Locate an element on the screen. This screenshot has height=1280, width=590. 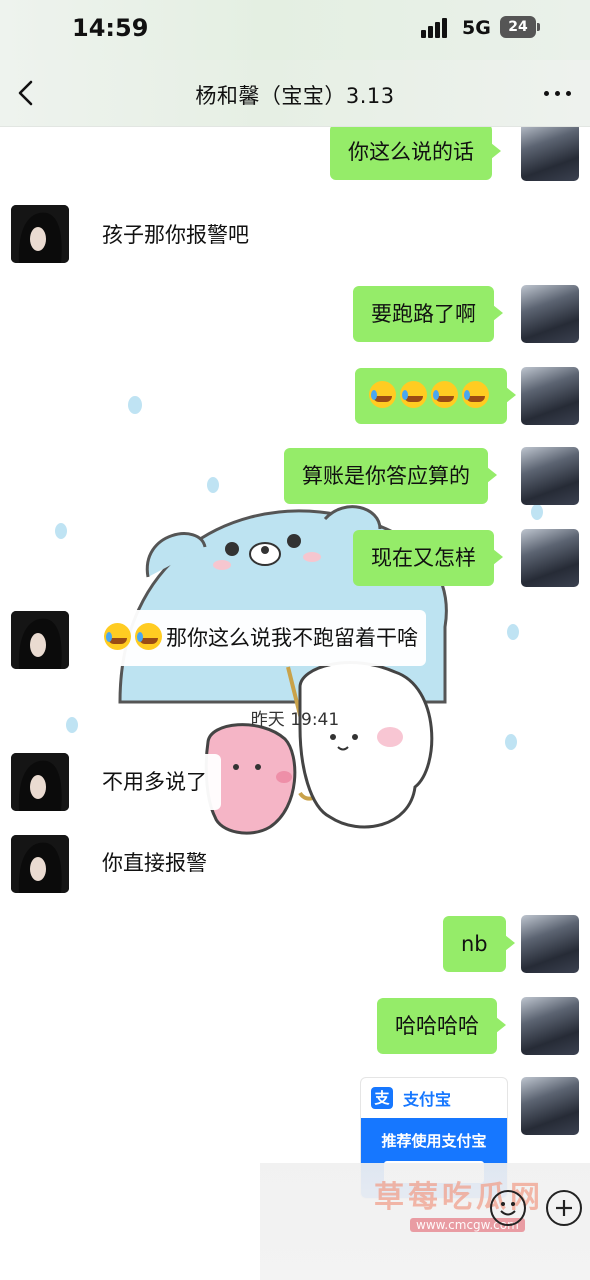
chat-title: 杨和馨（宝宝）3.13 is located at coordinates (295, 96).